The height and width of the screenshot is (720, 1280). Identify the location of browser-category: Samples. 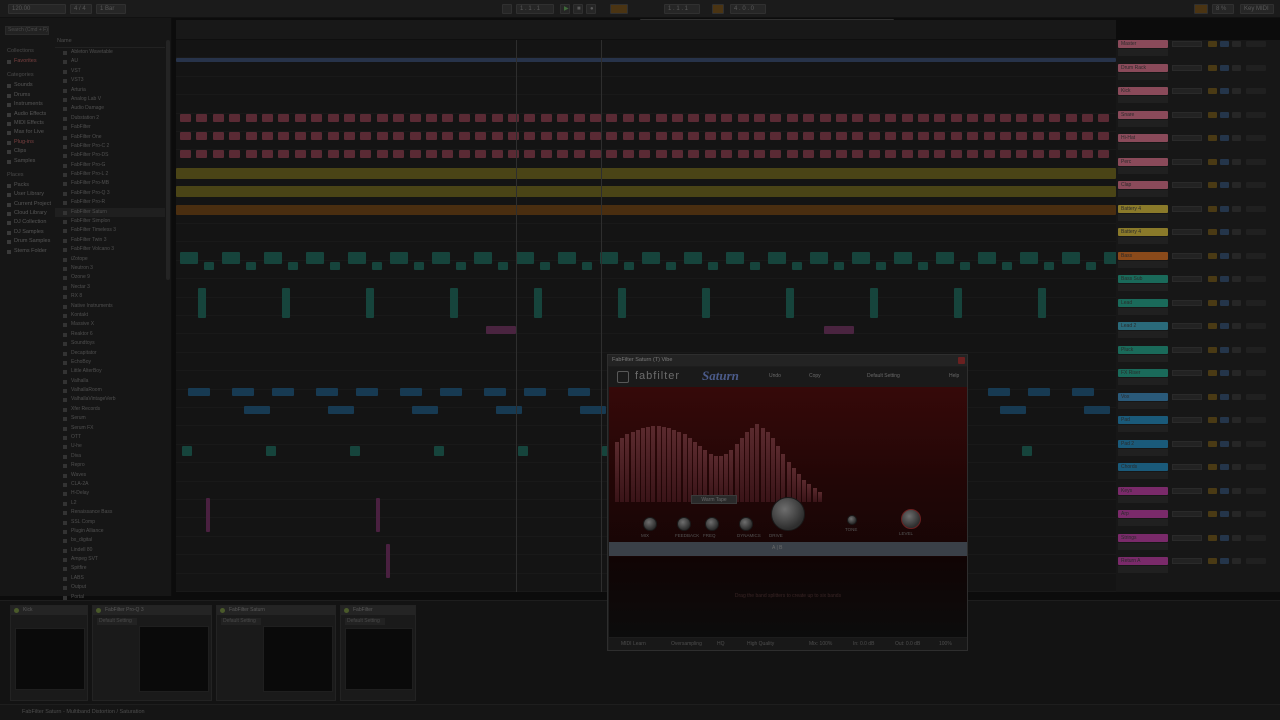
(28, 161).